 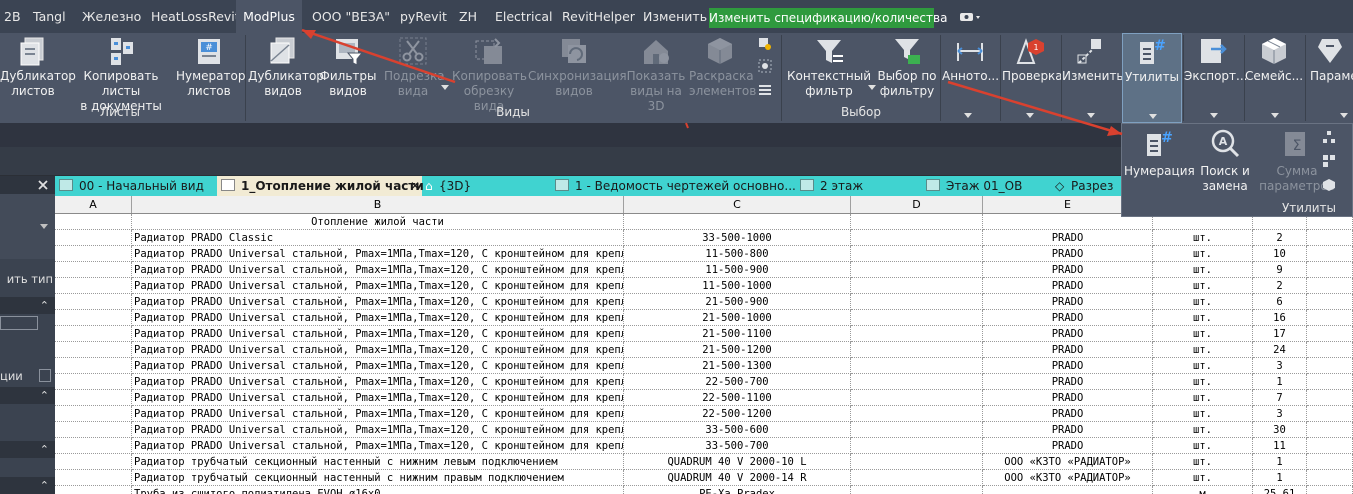 I want to click on table-cell: 10, so click(x=1280, y=254).